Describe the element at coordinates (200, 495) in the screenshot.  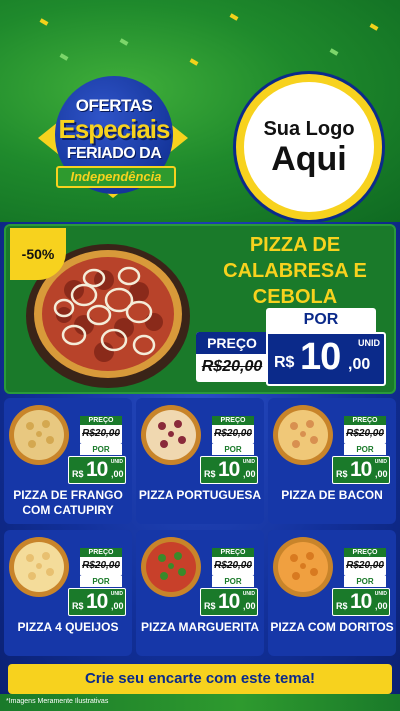
I see `product-name: PIZZA PORTUGUESA` at that location.